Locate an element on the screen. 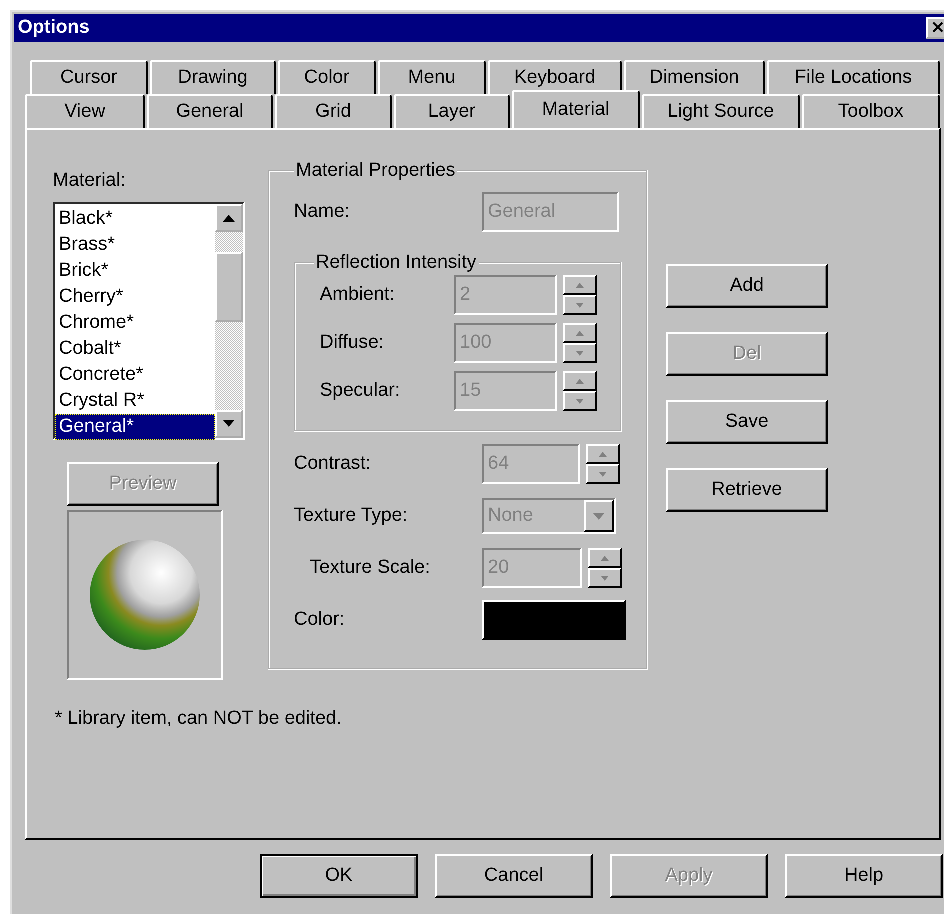  tab: Material is located at coordinates (576, 109).